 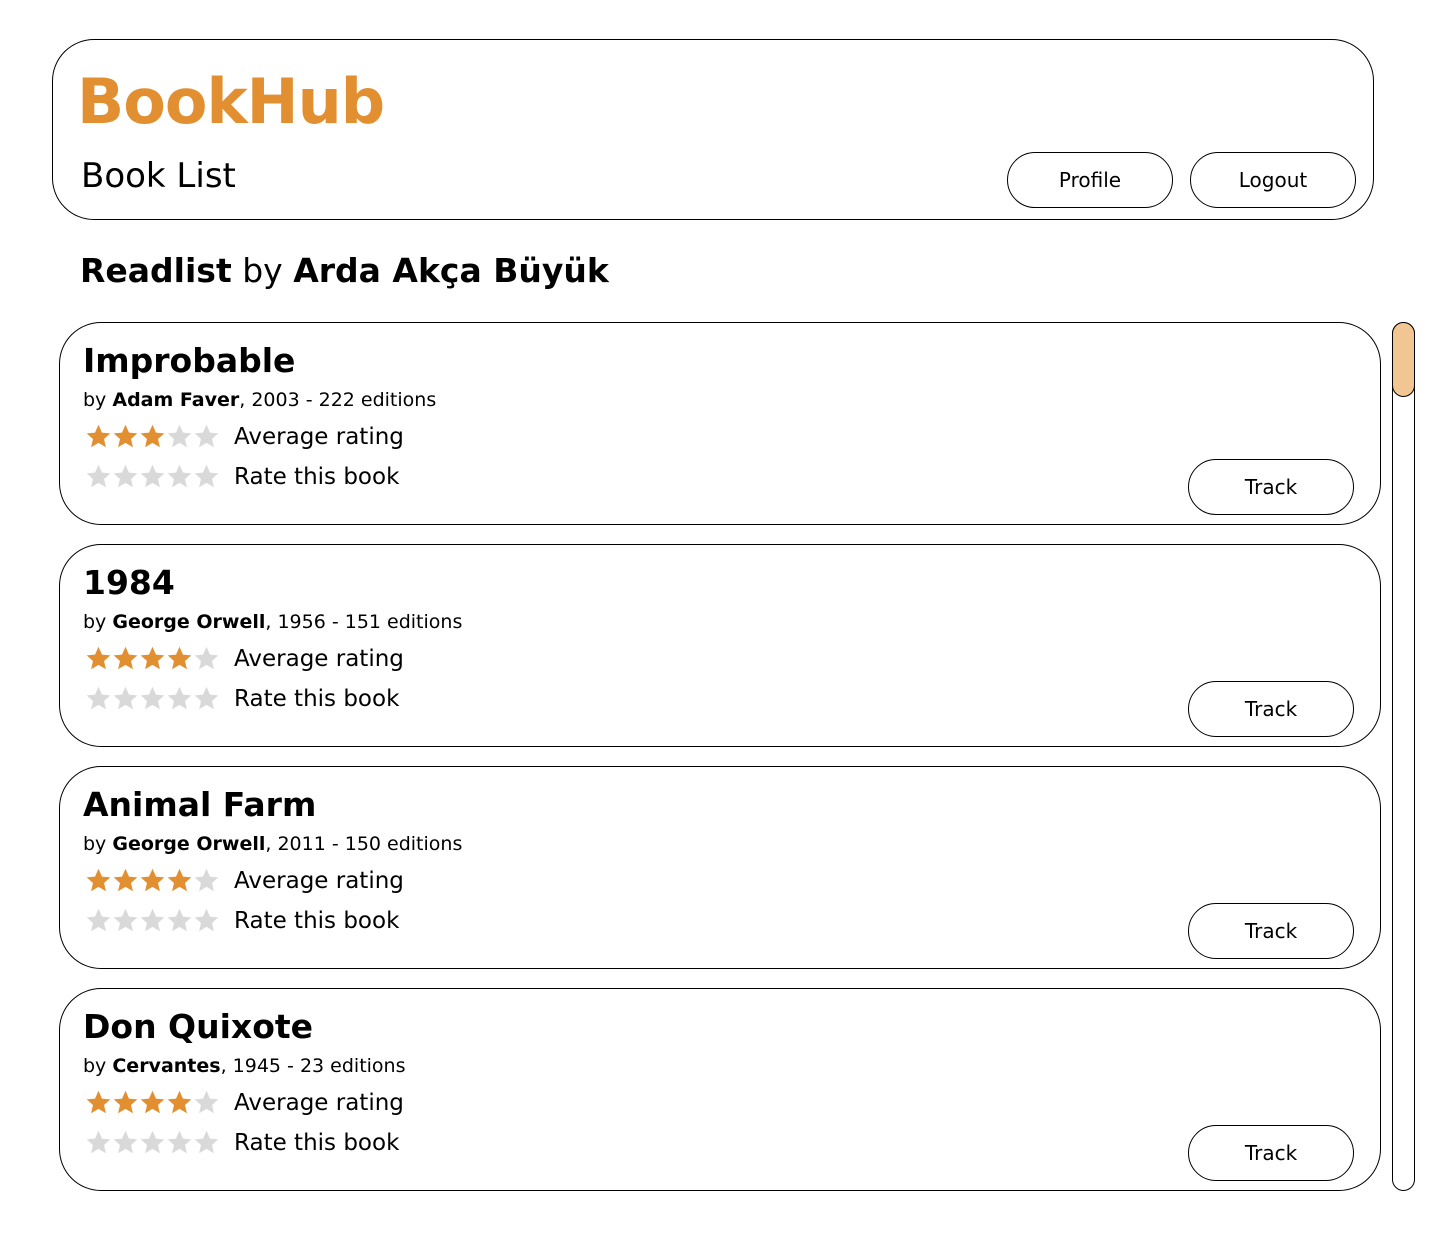 I want to click on book-meta: by Cervantes, 1945 - 23 editions, so click(x=244, y=1066).